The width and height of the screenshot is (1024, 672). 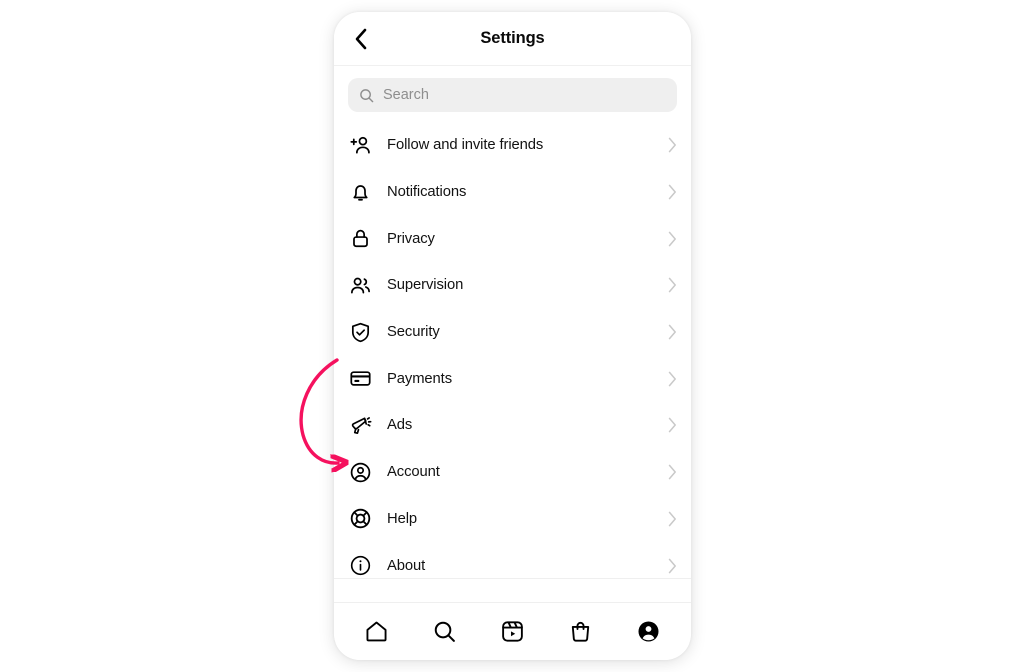 I want to click on reels-icon, so click(x=512, y=631).